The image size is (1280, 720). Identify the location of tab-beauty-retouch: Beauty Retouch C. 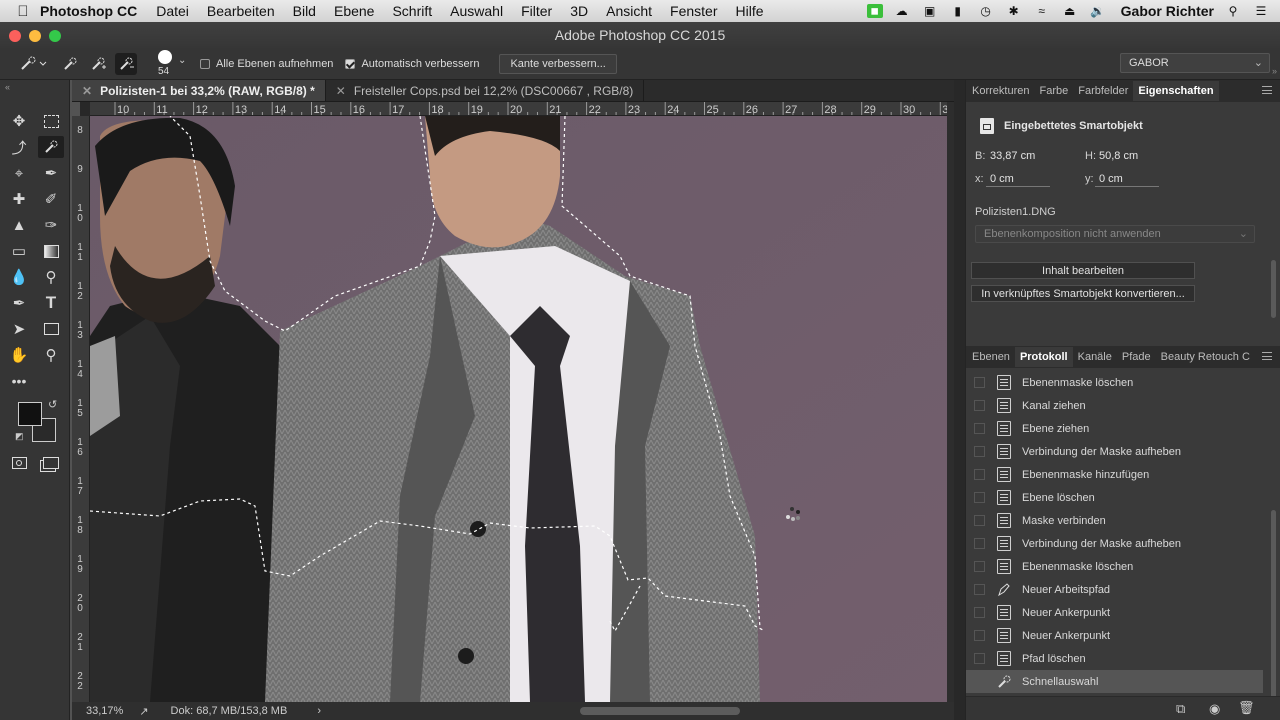
(1205, 357).